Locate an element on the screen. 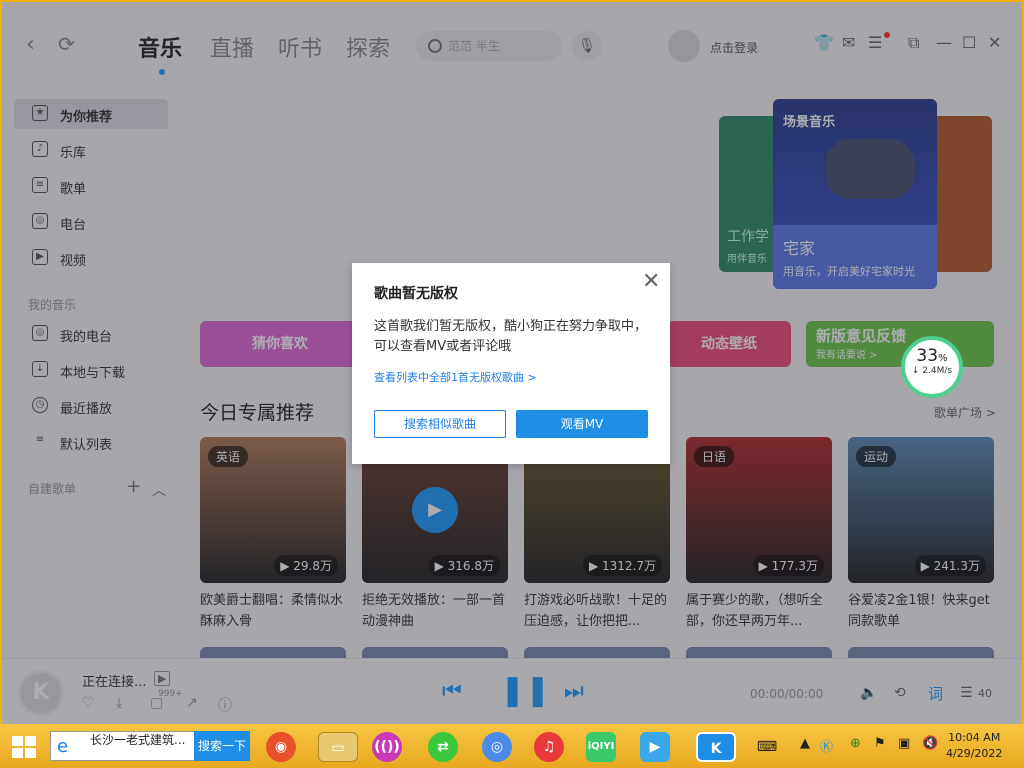 Image resolution: width=1024 pixels, height=768 pixels. network-icon: ▣ is located at coordinates (904, 743).